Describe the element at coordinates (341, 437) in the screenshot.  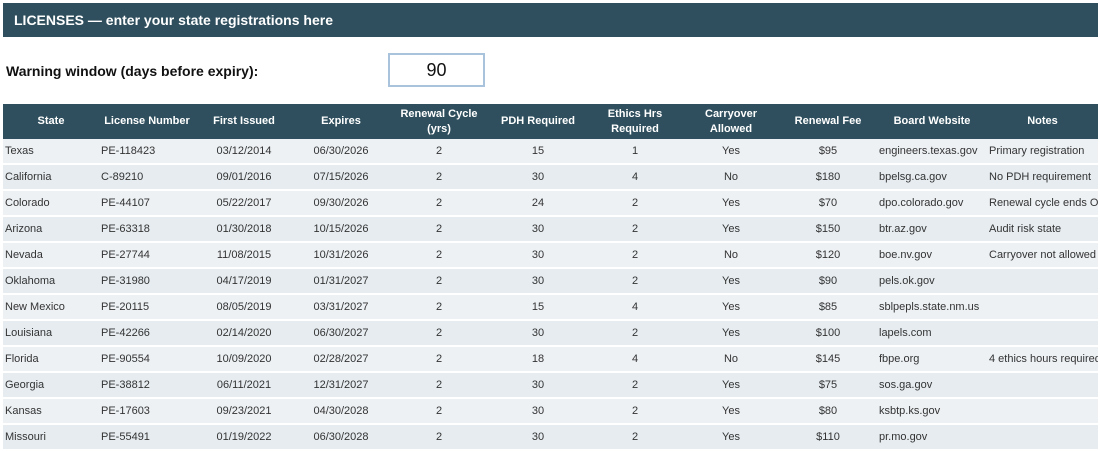
I see `cell-expires: 06/30/2028` at that location.